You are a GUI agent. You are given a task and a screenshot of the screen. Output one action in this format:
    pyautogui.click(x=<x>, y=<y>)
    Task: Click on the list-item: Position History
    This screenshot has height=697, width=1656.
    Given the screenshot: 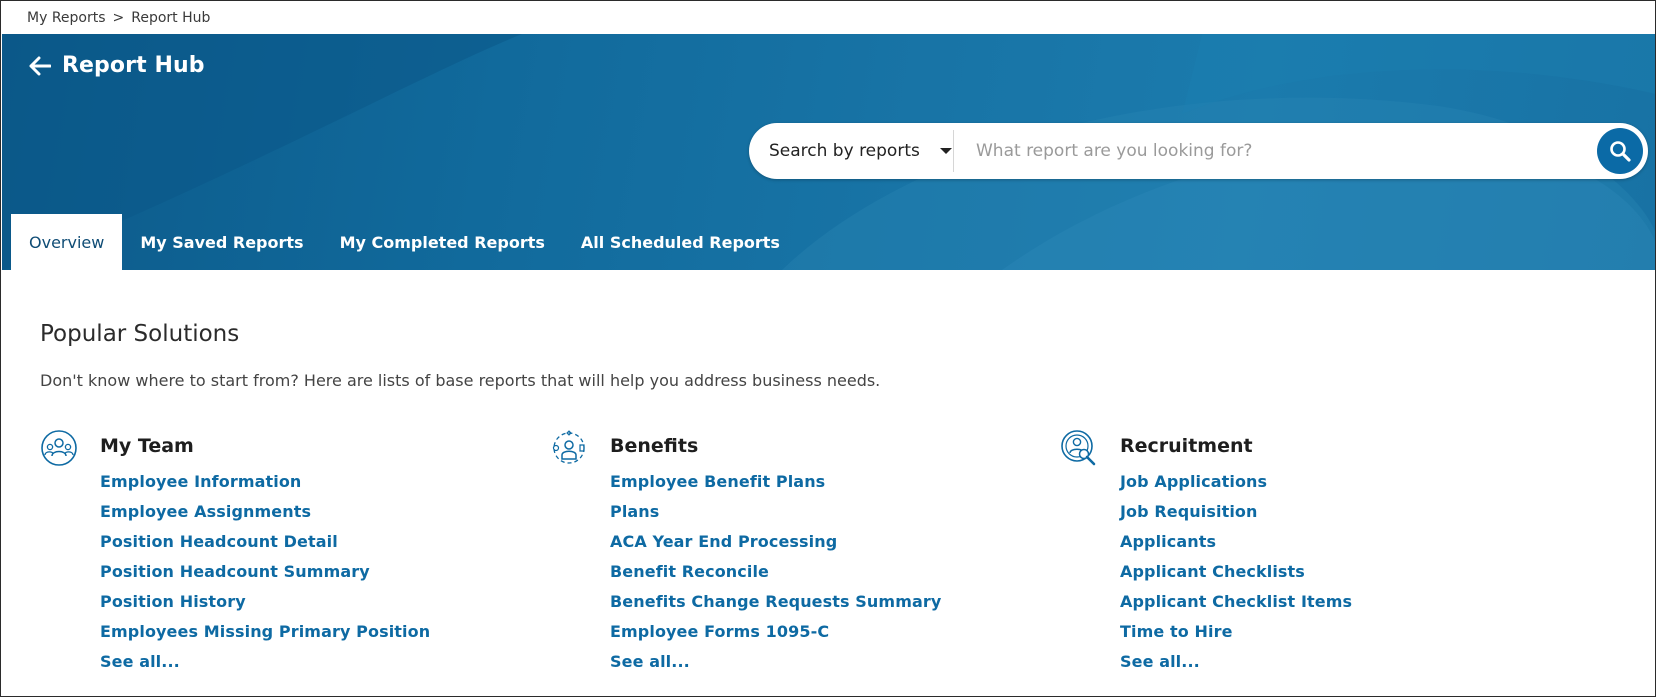 What is the action you would take?
    pyautogui.click(x=265, y=607)
    